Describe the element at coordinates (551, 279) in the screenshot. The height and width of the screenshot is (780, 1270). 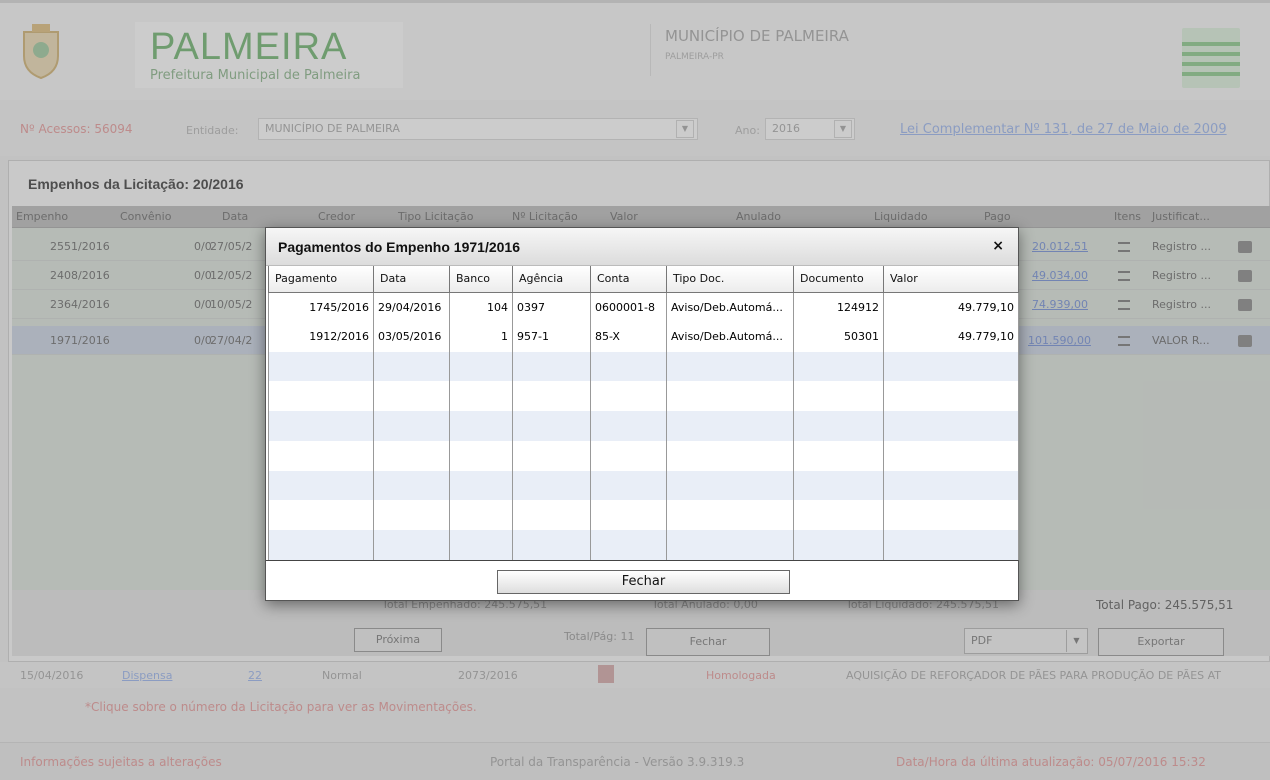
I see `col-agencia: Agência` at that location.